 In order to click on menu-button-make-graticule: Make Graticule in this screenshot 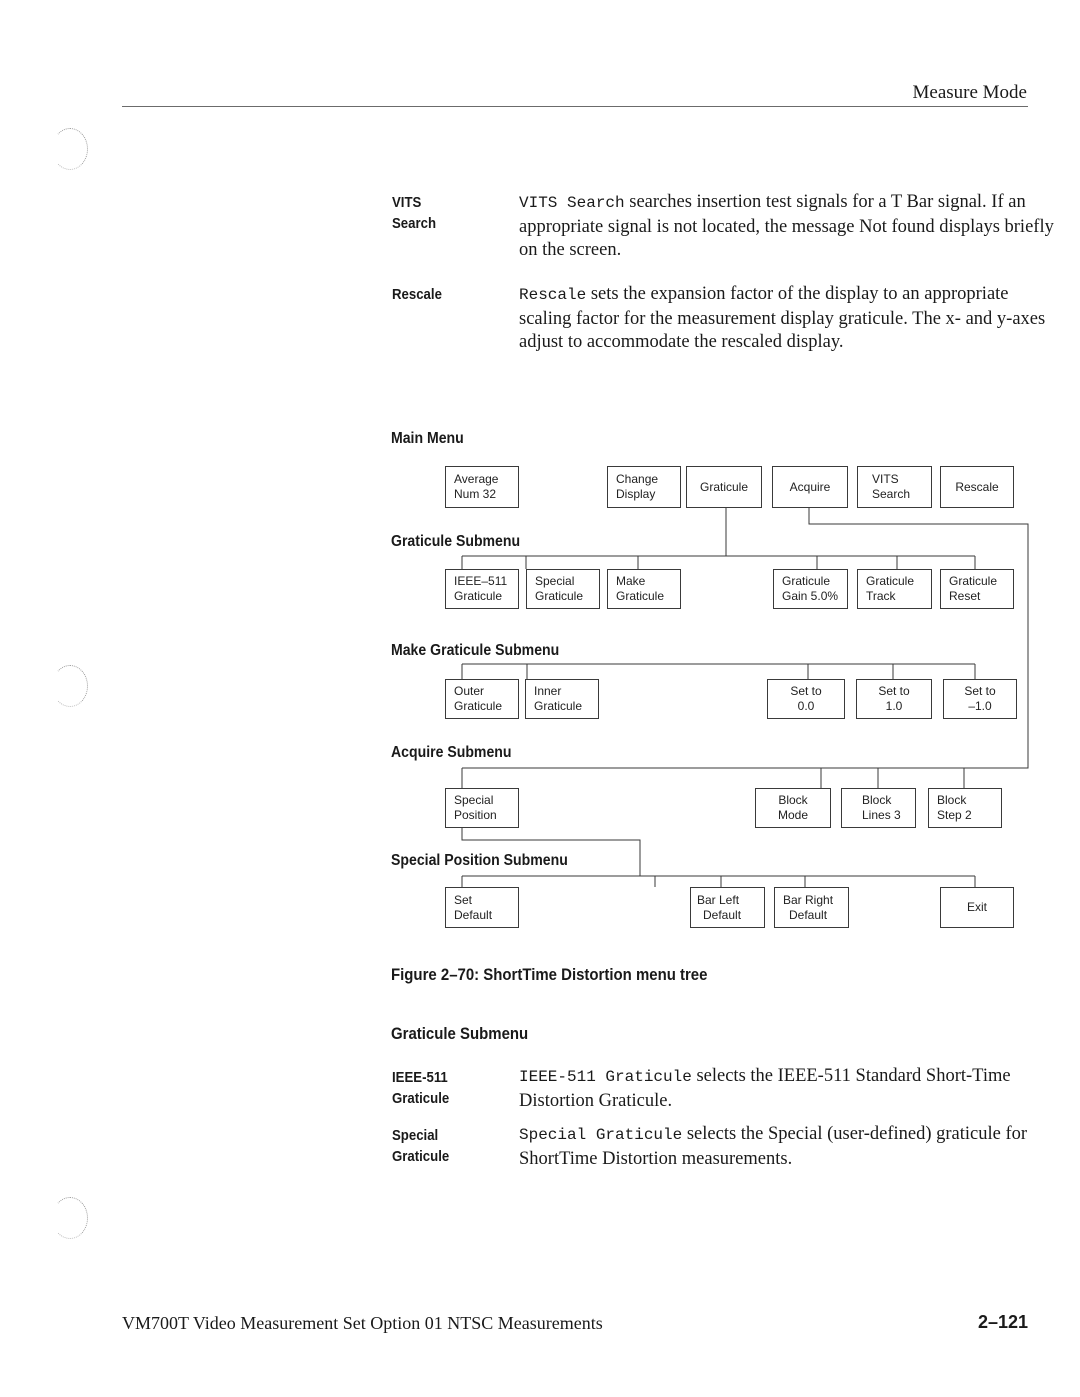, I will do `click(644, 589)`.